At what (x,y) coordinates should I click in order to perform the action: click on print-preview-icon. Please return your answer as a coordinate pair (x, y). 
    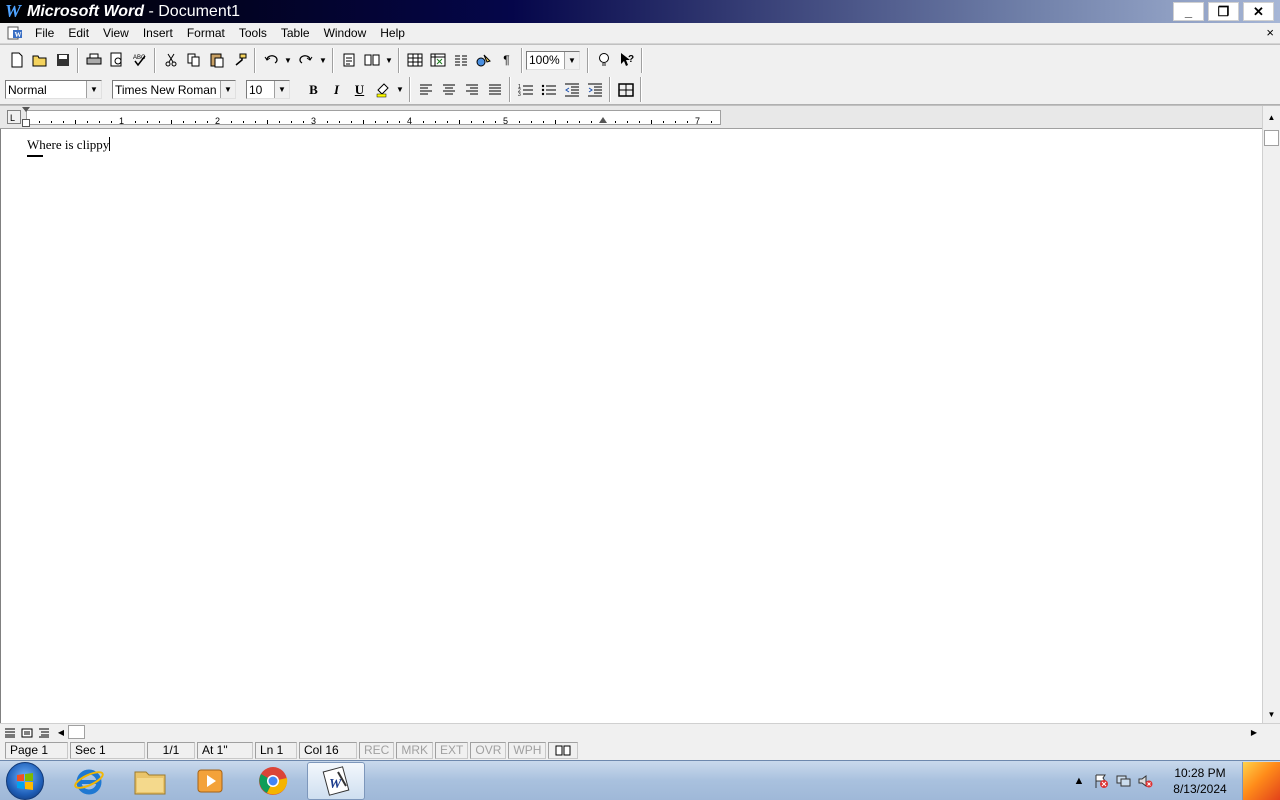
    Looking at the image, I should click on (116, 60).